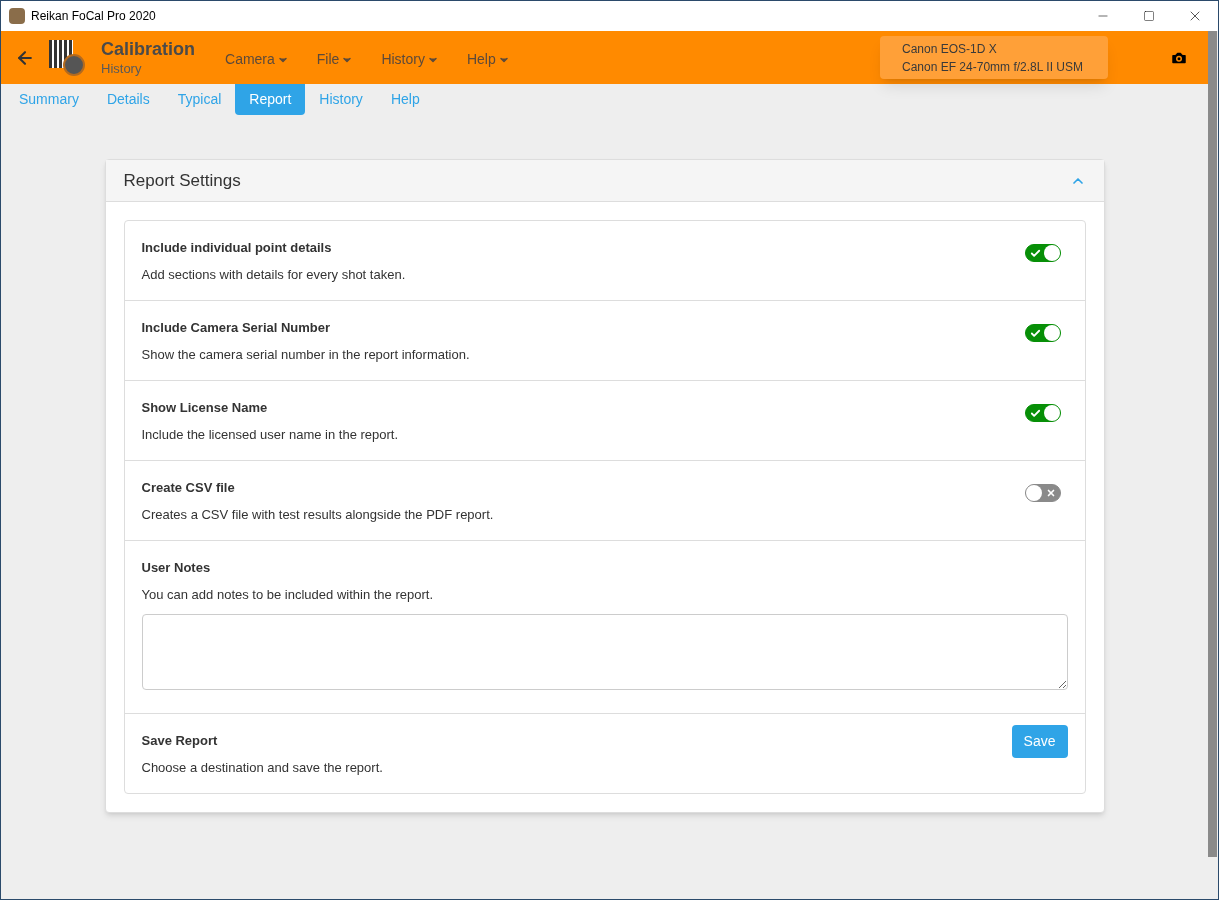  Describe the element at coordinates (306, 354) in the screenshot. I see `setting-description: Show the camera serial number in the report information.` at that location.